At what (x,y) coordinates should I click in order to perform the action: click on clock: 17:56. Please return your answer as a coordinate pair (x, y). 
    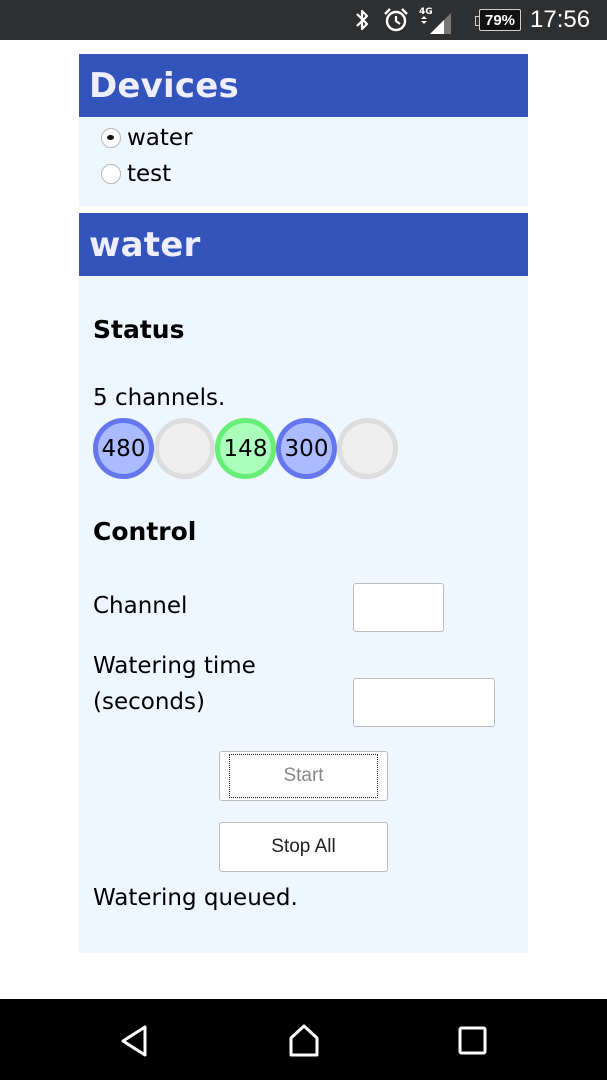
    Looking at the image, I should click on (560, 19).